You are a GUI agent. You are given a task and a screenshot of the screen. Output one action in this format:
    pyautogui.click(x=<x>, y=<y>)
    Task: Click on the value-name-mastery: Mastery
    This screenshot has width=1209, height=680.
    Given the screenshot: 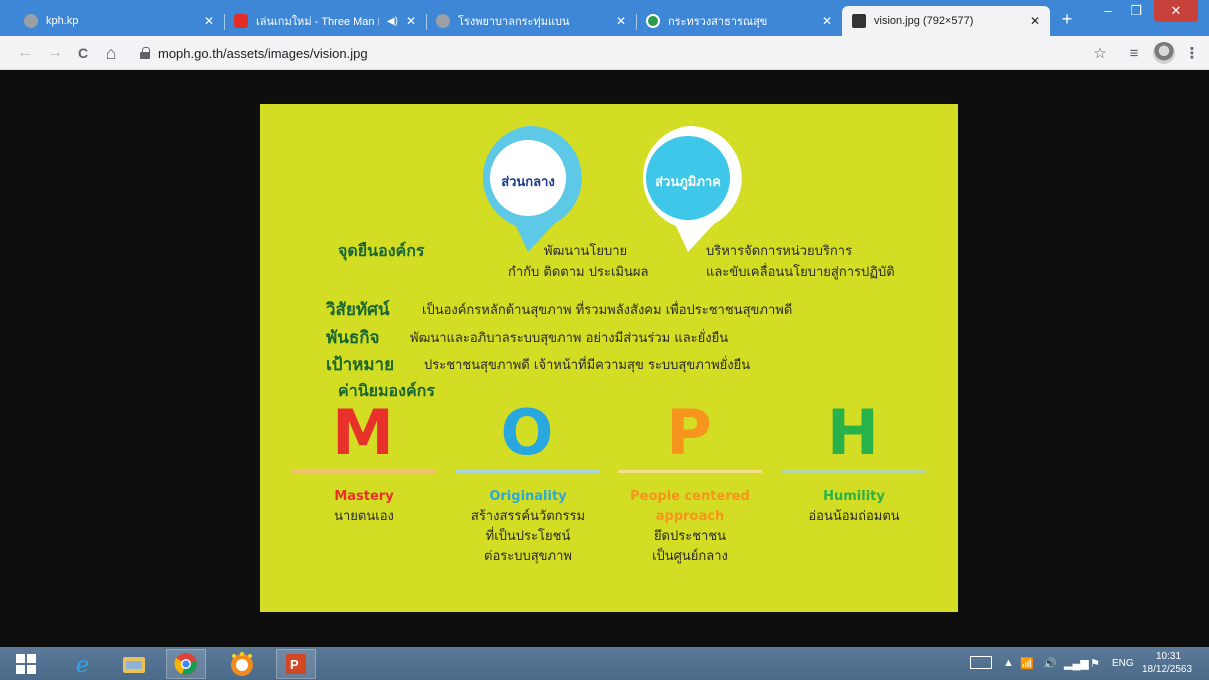 What is the action you would take?
    pyautogui.click(x=364, y=496)
    